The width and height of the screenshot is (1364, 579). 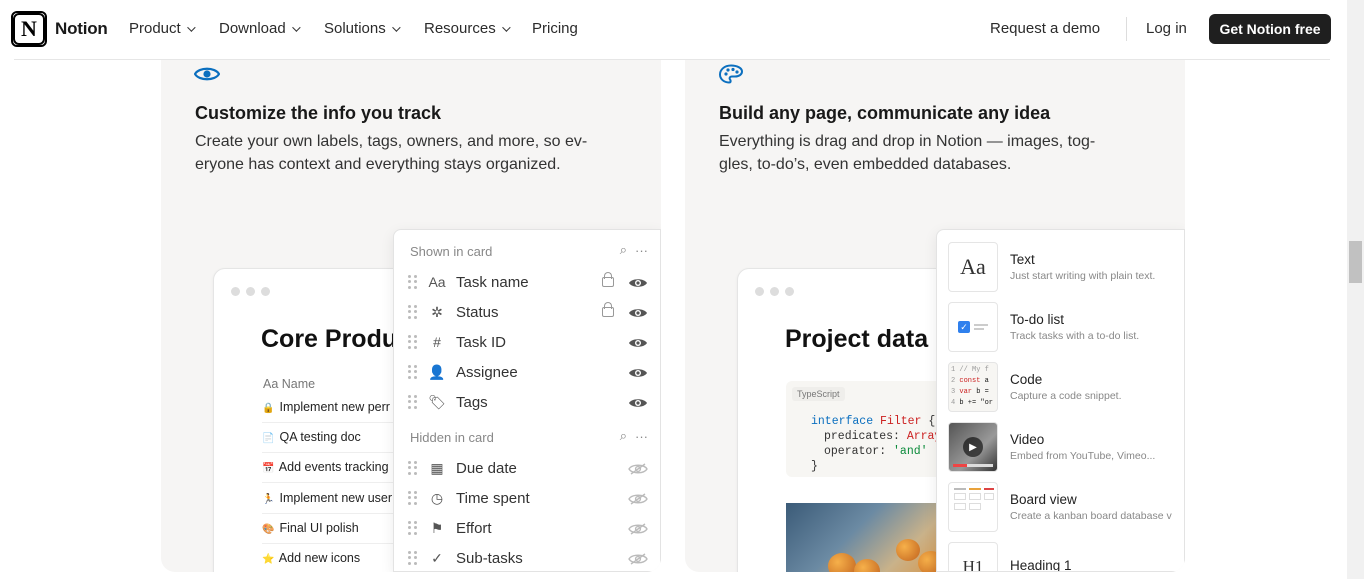 I want to click on property-row: 🏷 Tags, so click(x=528, y=402).